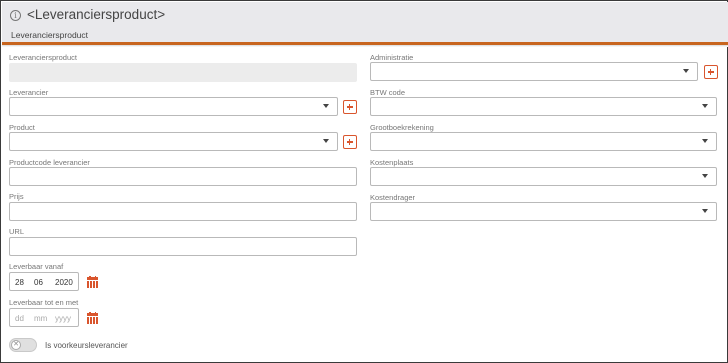 Image resolution: width=728 pixels, height=363 pixels. I want to click on leverbaar-vanaf-label: Leverbaar vanaf, so click(36, 266).